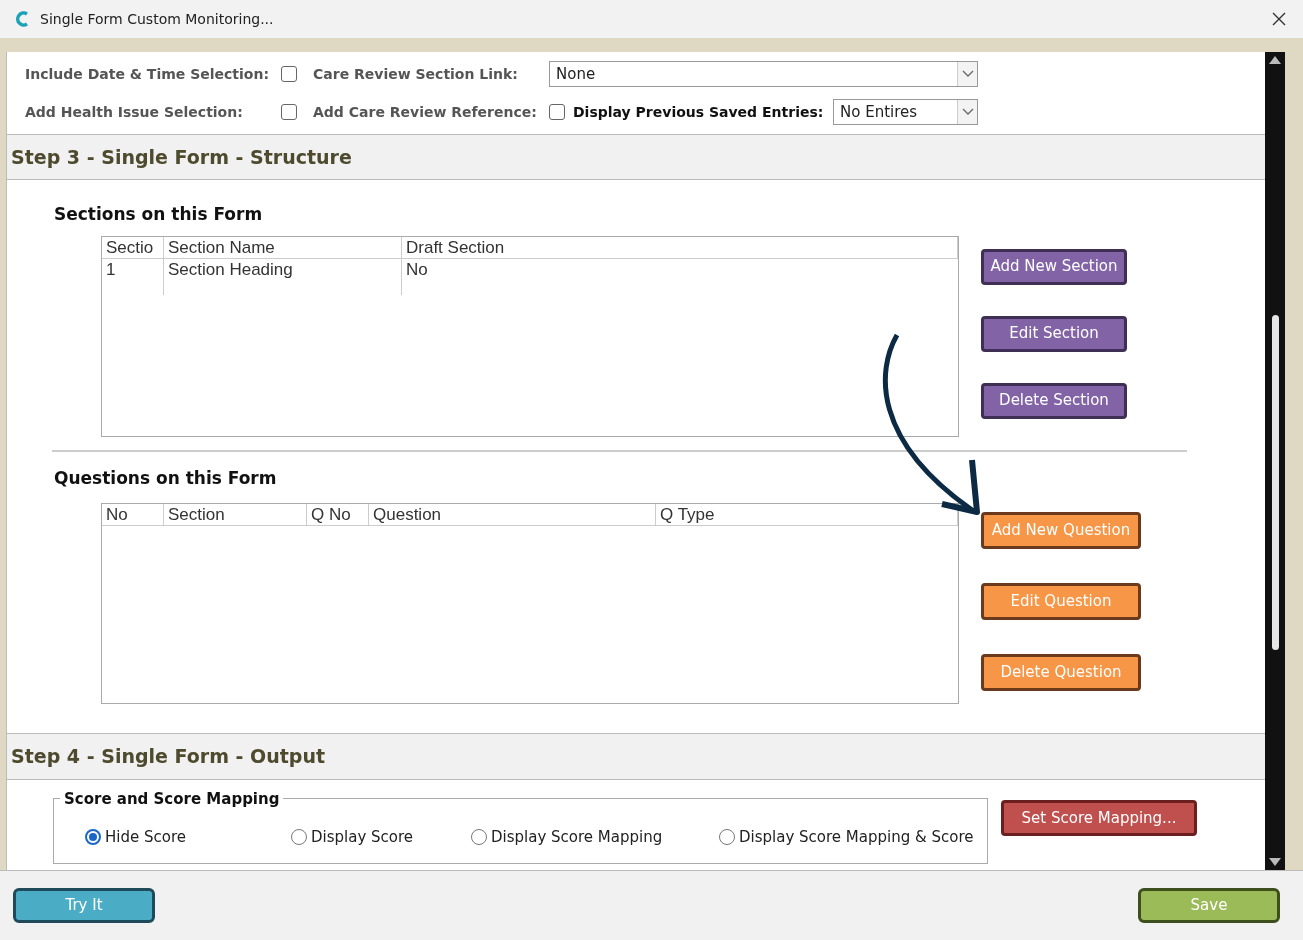  Describe the element at coordinates (636, 756) in the screenshot. I see `section-header: Step 4 - Single Form - Output` at that location.